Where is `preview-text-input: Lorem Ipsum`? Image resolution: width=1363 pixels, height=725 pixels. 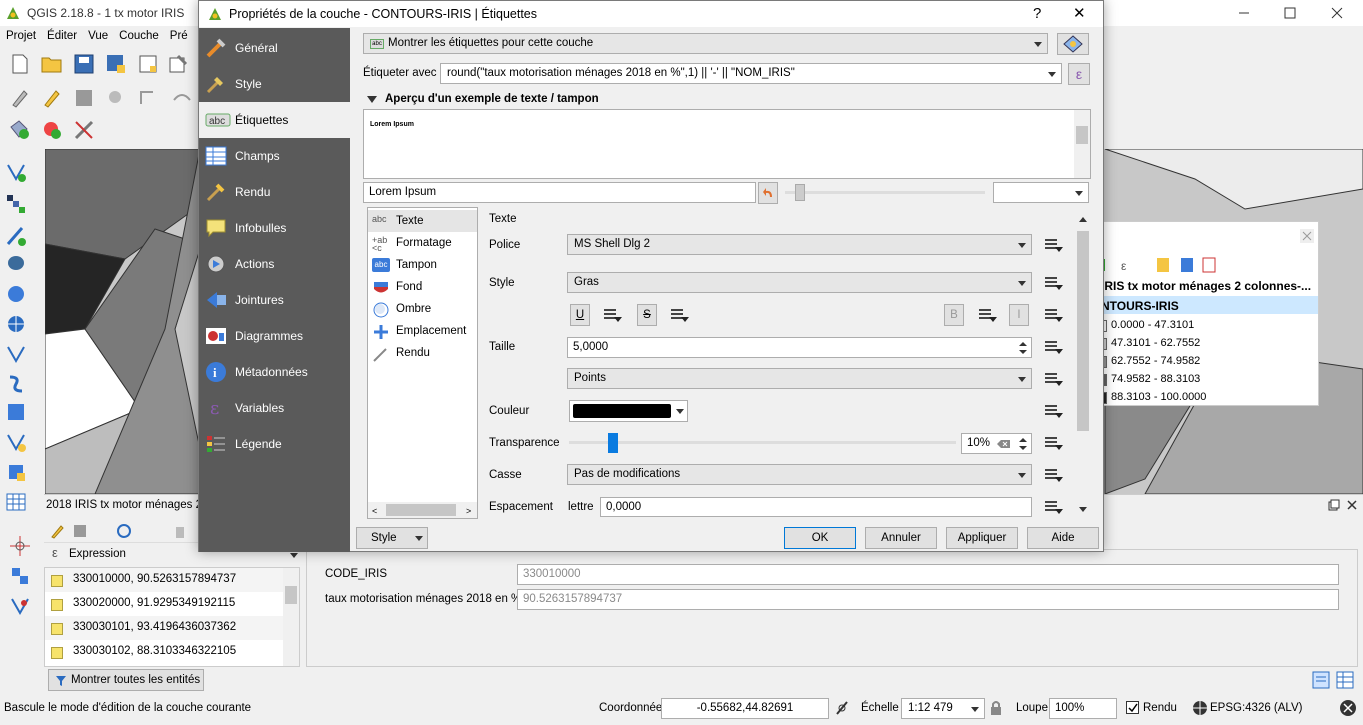 preview-text-input: Lorem Ipsum is located at coordinates (559, 192).